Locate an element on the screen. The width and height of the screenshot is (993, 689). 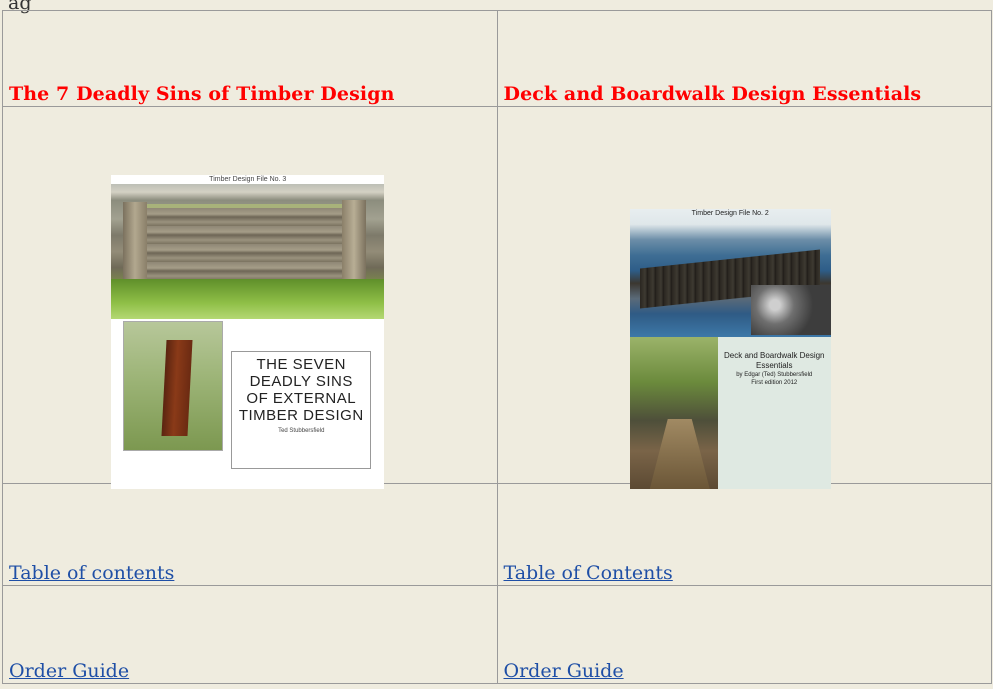
toc-cell: Table of Contents is located at coordinates (744, 534).